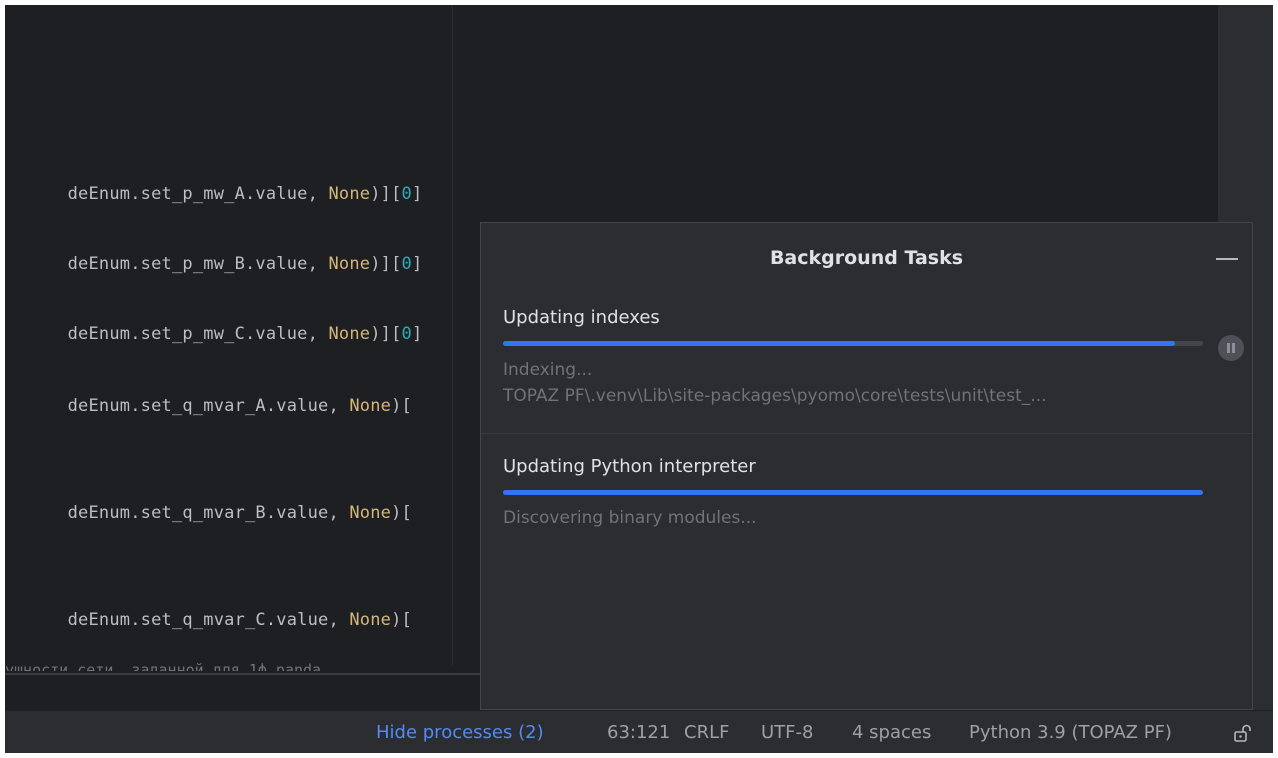  I want to click on indent-setting: 4 spaces, so click(891, 732).